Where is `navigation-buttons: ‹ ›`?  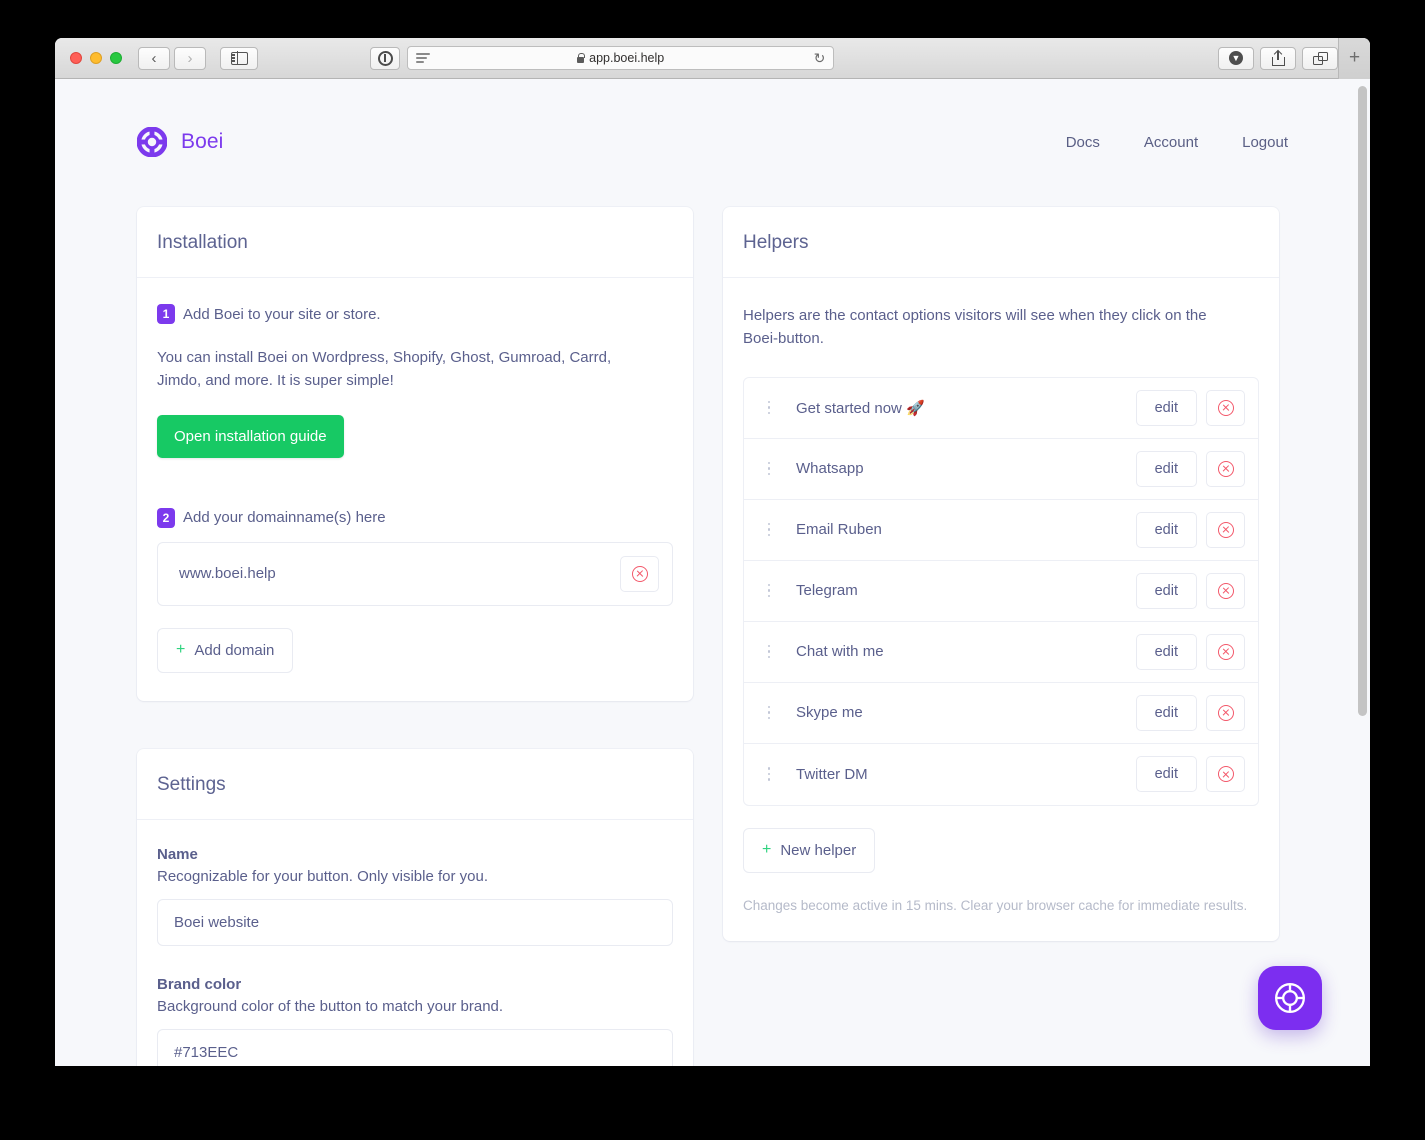
navigation-buttons: ‹ › is located at coordinates (172, 58).